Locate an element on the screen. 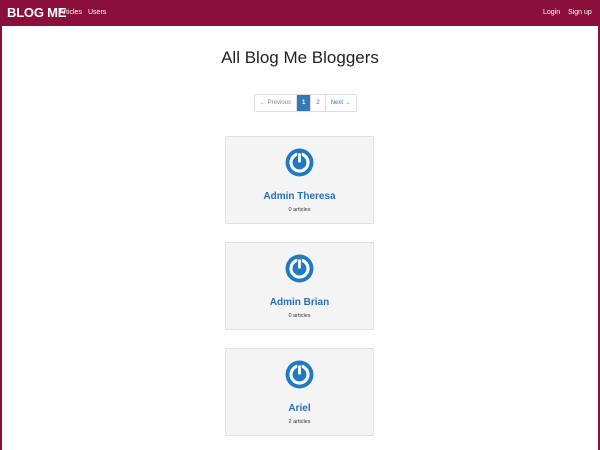 This screenshot has width=600, height=450. pagination: ← Previous 1 2 Next → is located at coordinates (305, 103).